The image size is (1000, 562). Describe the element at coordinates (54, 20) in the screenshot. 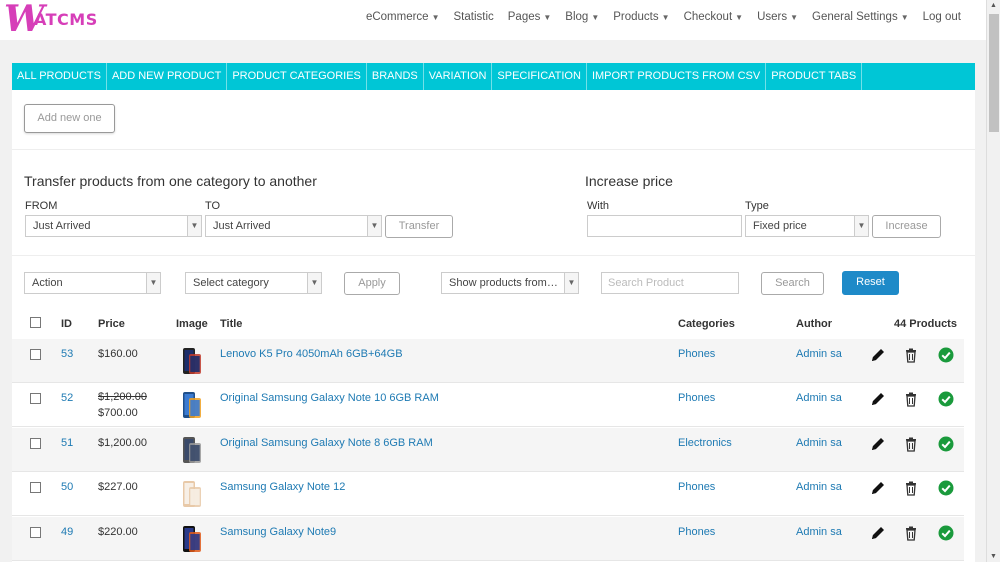

I see `watcms-logo: W ATCMS` at that location.